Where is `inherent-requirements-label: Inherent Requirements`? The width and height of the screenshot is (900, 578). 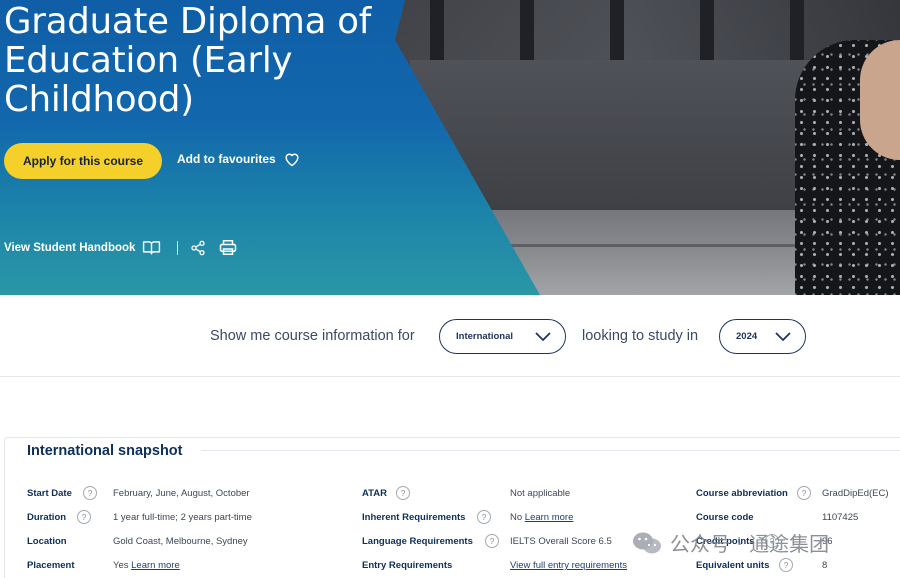
inherent-requirements-label: Inherent Requirements is located at coordinates (414, 517).